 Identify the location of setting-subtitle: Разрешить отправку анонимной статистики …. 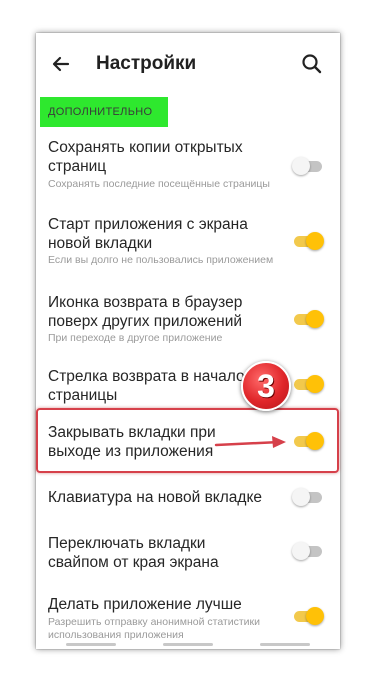
(154, 628).